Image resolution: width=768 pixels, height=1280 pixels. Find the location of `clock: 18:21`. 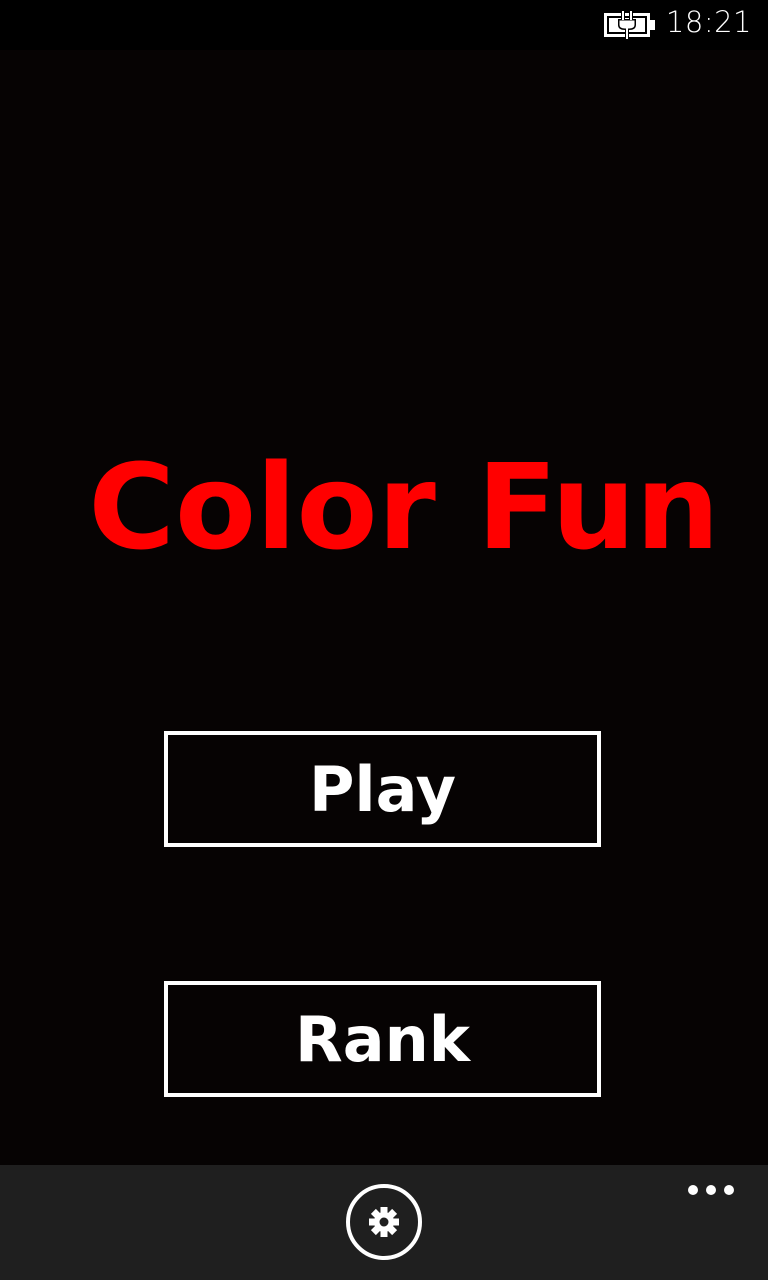

clock: 18:21 is located at coordinates (708, 22).